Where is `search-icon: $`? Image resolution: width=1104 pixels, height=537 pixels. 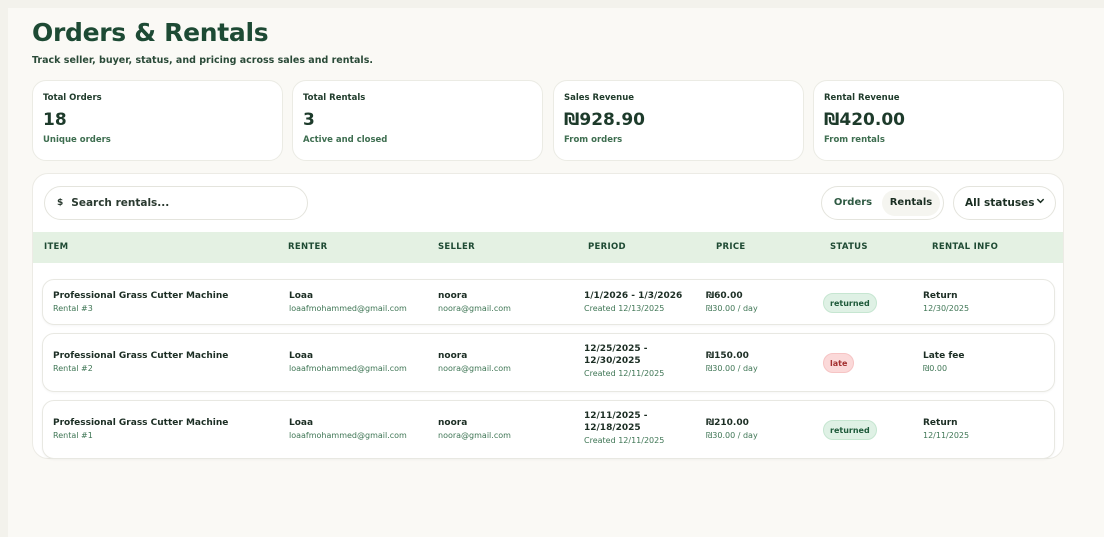 search-icon: $ is located at coordinates (60, 203).